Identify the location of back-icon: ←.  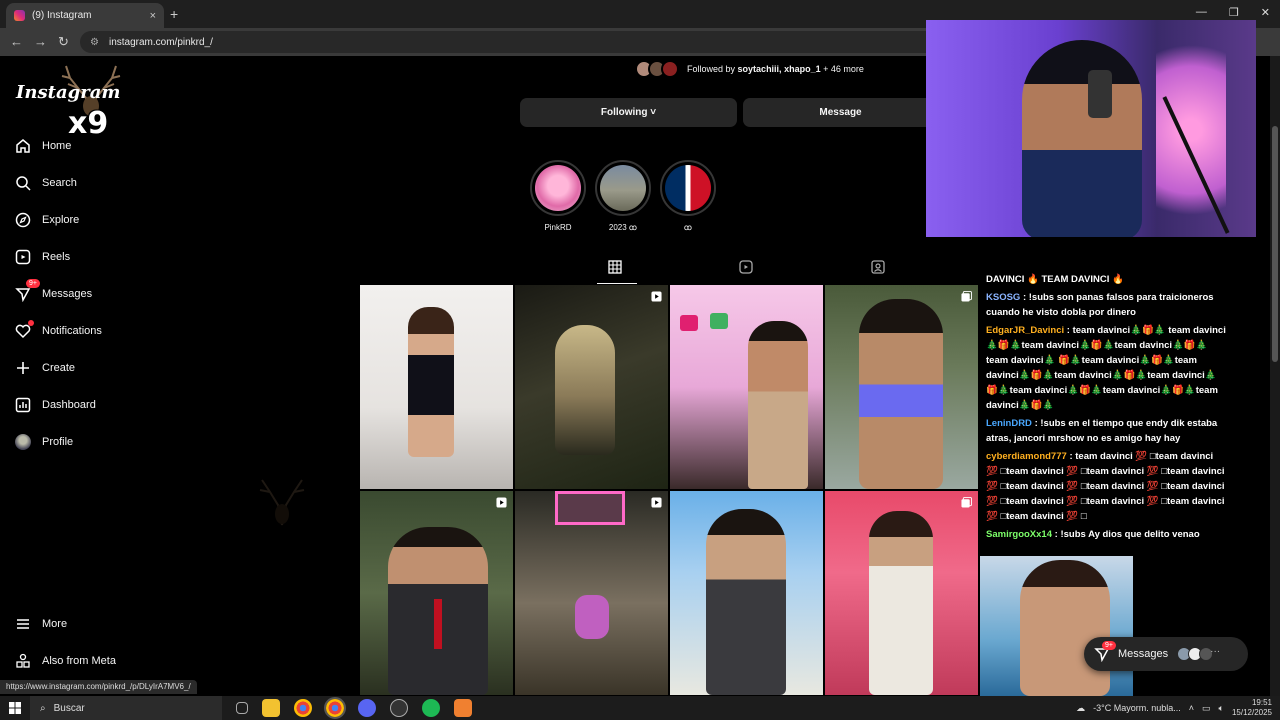
(16, 41).